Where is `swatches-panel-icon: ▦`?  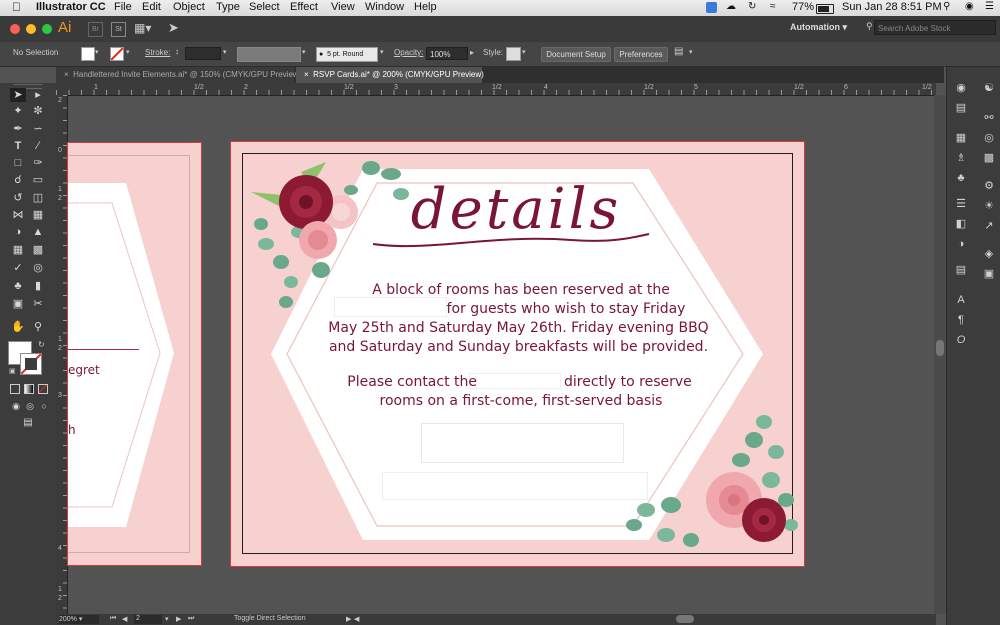 swatches-panel-icon: ▦ is located at coordinates (961, 138).